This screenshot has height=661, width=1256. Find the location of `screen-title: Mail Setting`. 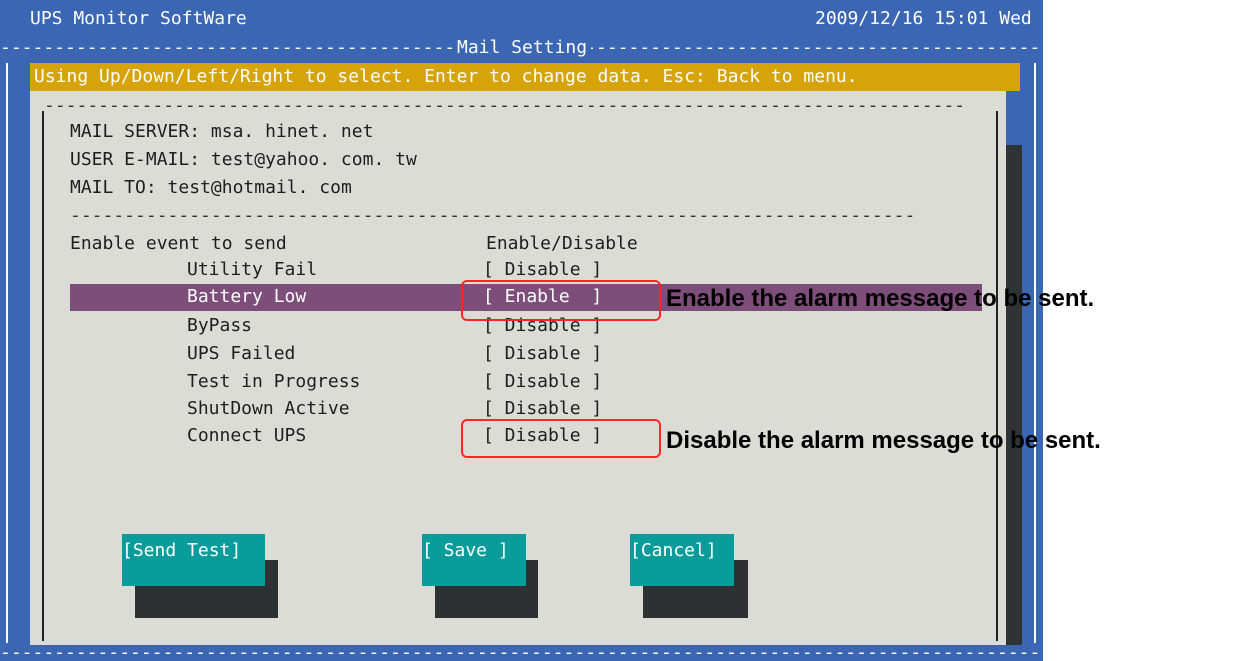

screen-title: Mail Setting is located at coordinates (522, 48).